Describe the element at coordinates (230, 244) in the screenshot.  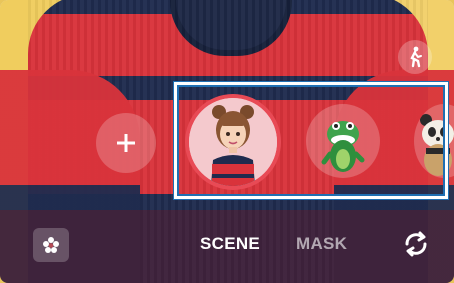
I see `tab-scene: SCENE` at that location.